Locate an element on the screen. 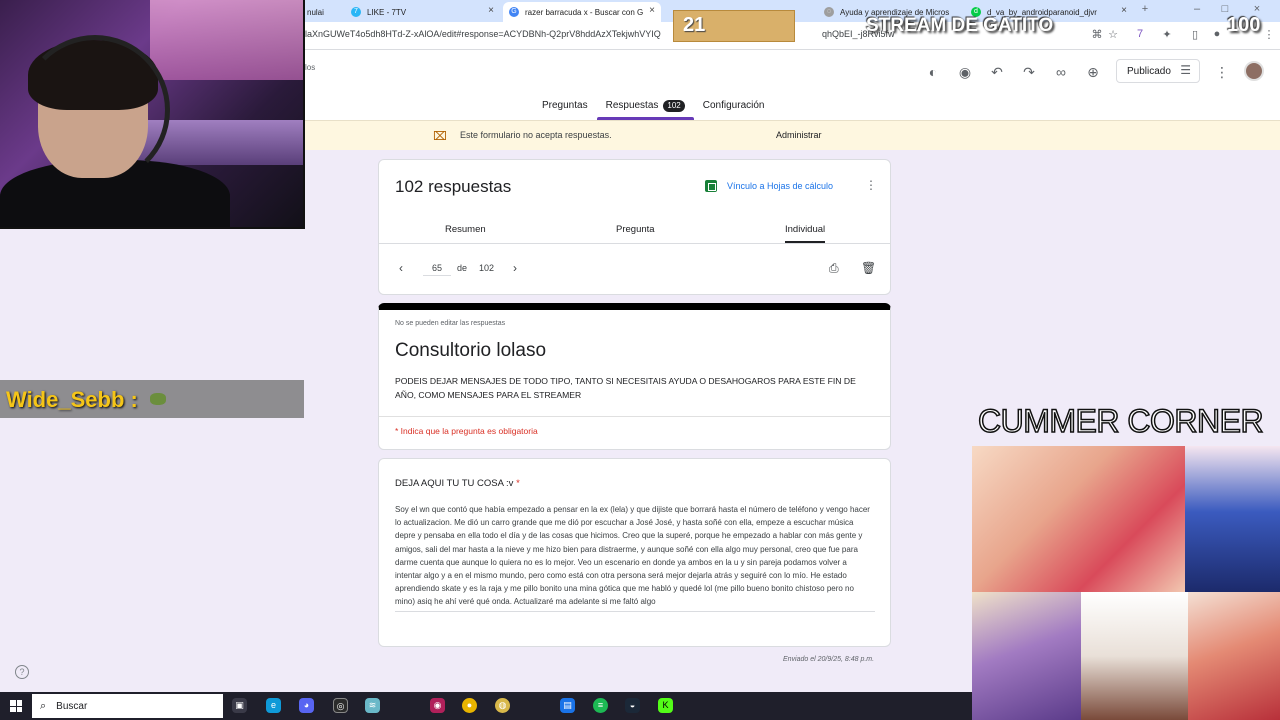 This screenshot has height=720, width=1280. banner-text: Este formulario no acepta respuestas. is located at coordinates (536, 135).